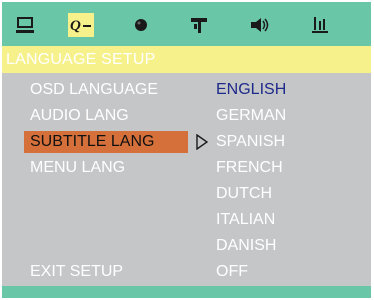 The width and height of the screenshot is (374, 300). I want to click on bottom-bar, so click(186, 292).